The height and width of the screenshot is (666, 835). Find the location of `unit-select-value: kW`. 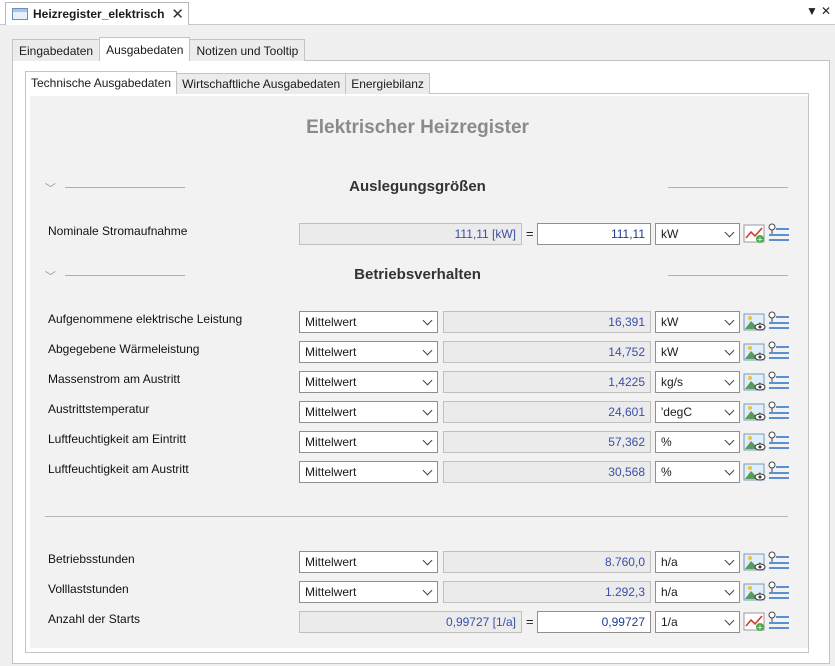

unit-select-value: kW is located at coordinates (670, 234).